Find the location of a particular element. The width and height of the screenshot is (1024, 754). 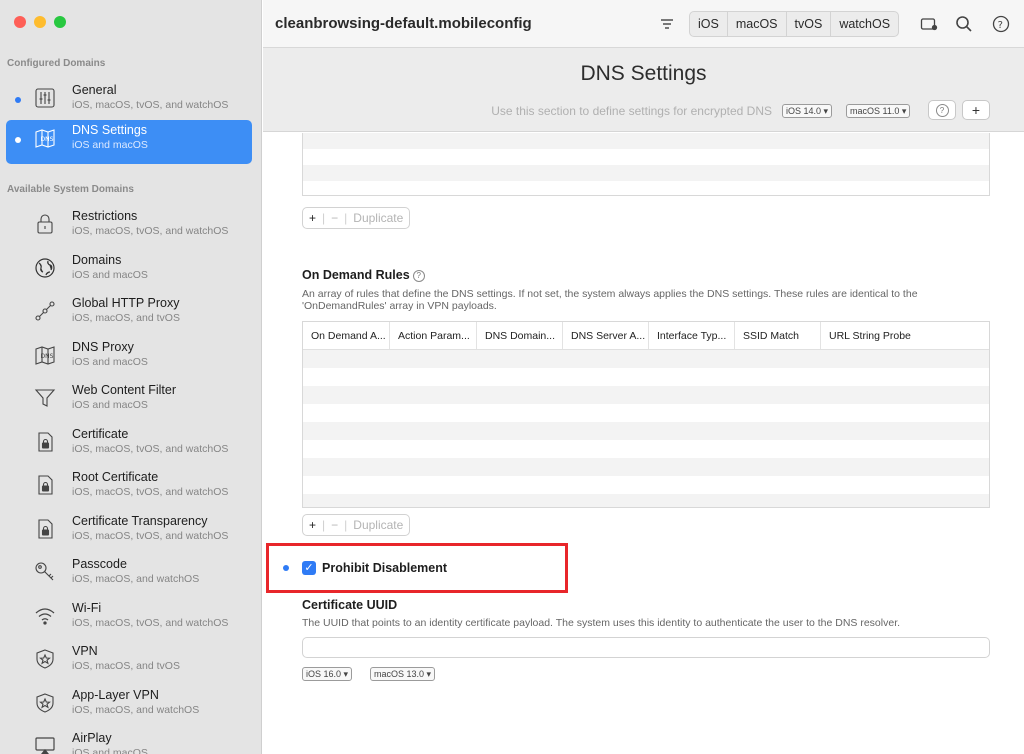

sidebar-item-dns-settings: DNS DNS Settings iOS and macOS is located at coordinates (129, 142).